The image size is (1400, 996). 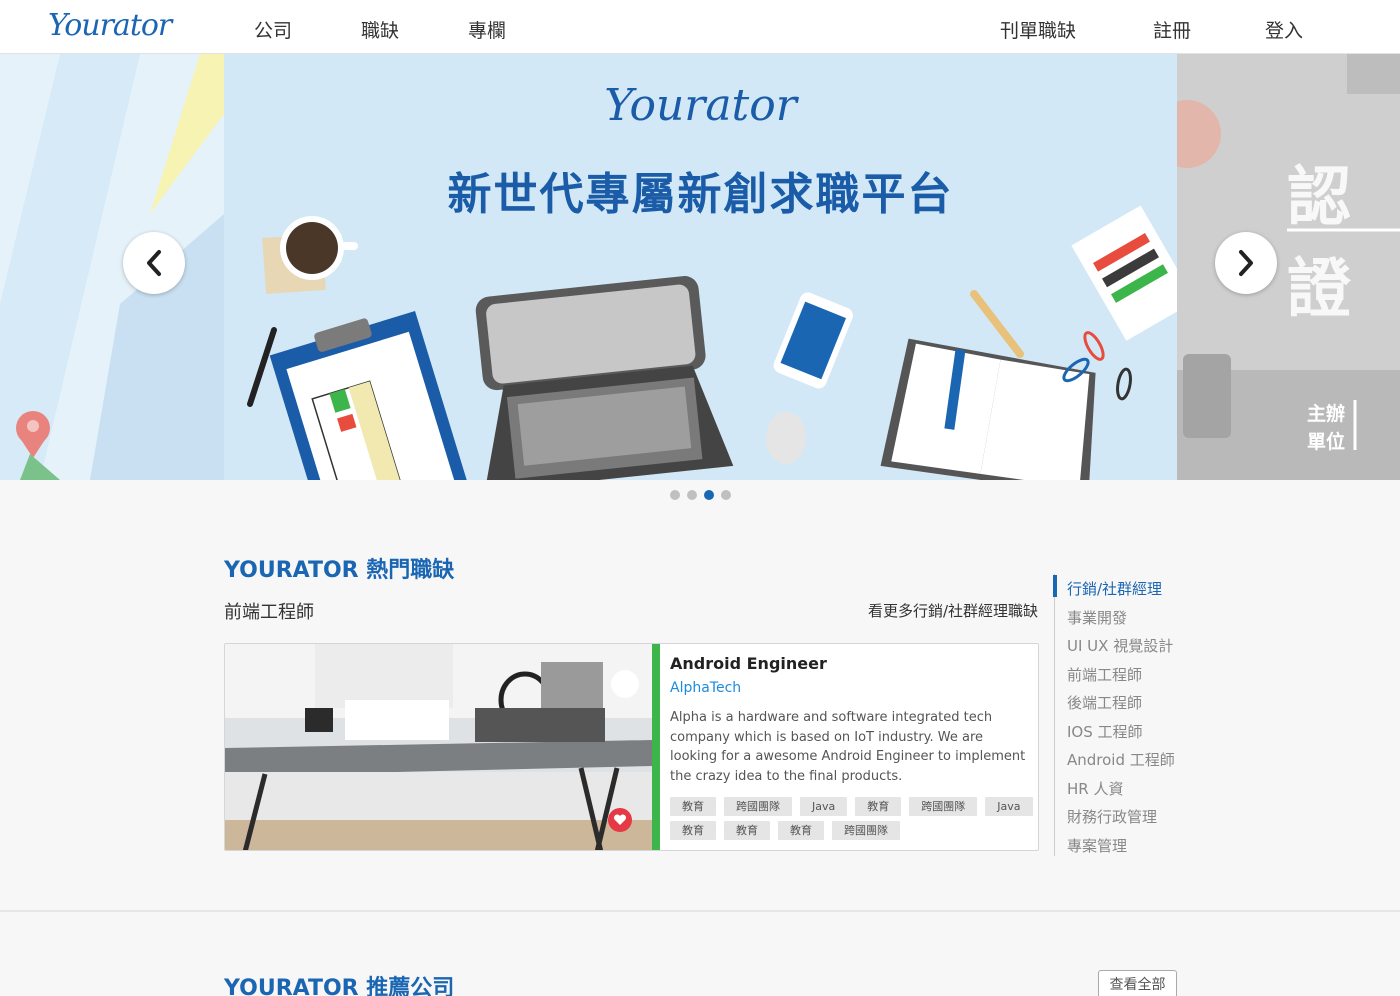 I want to click on recommended-companies-title: YOURATOR 推薦公司, so click(x=339, y=986).